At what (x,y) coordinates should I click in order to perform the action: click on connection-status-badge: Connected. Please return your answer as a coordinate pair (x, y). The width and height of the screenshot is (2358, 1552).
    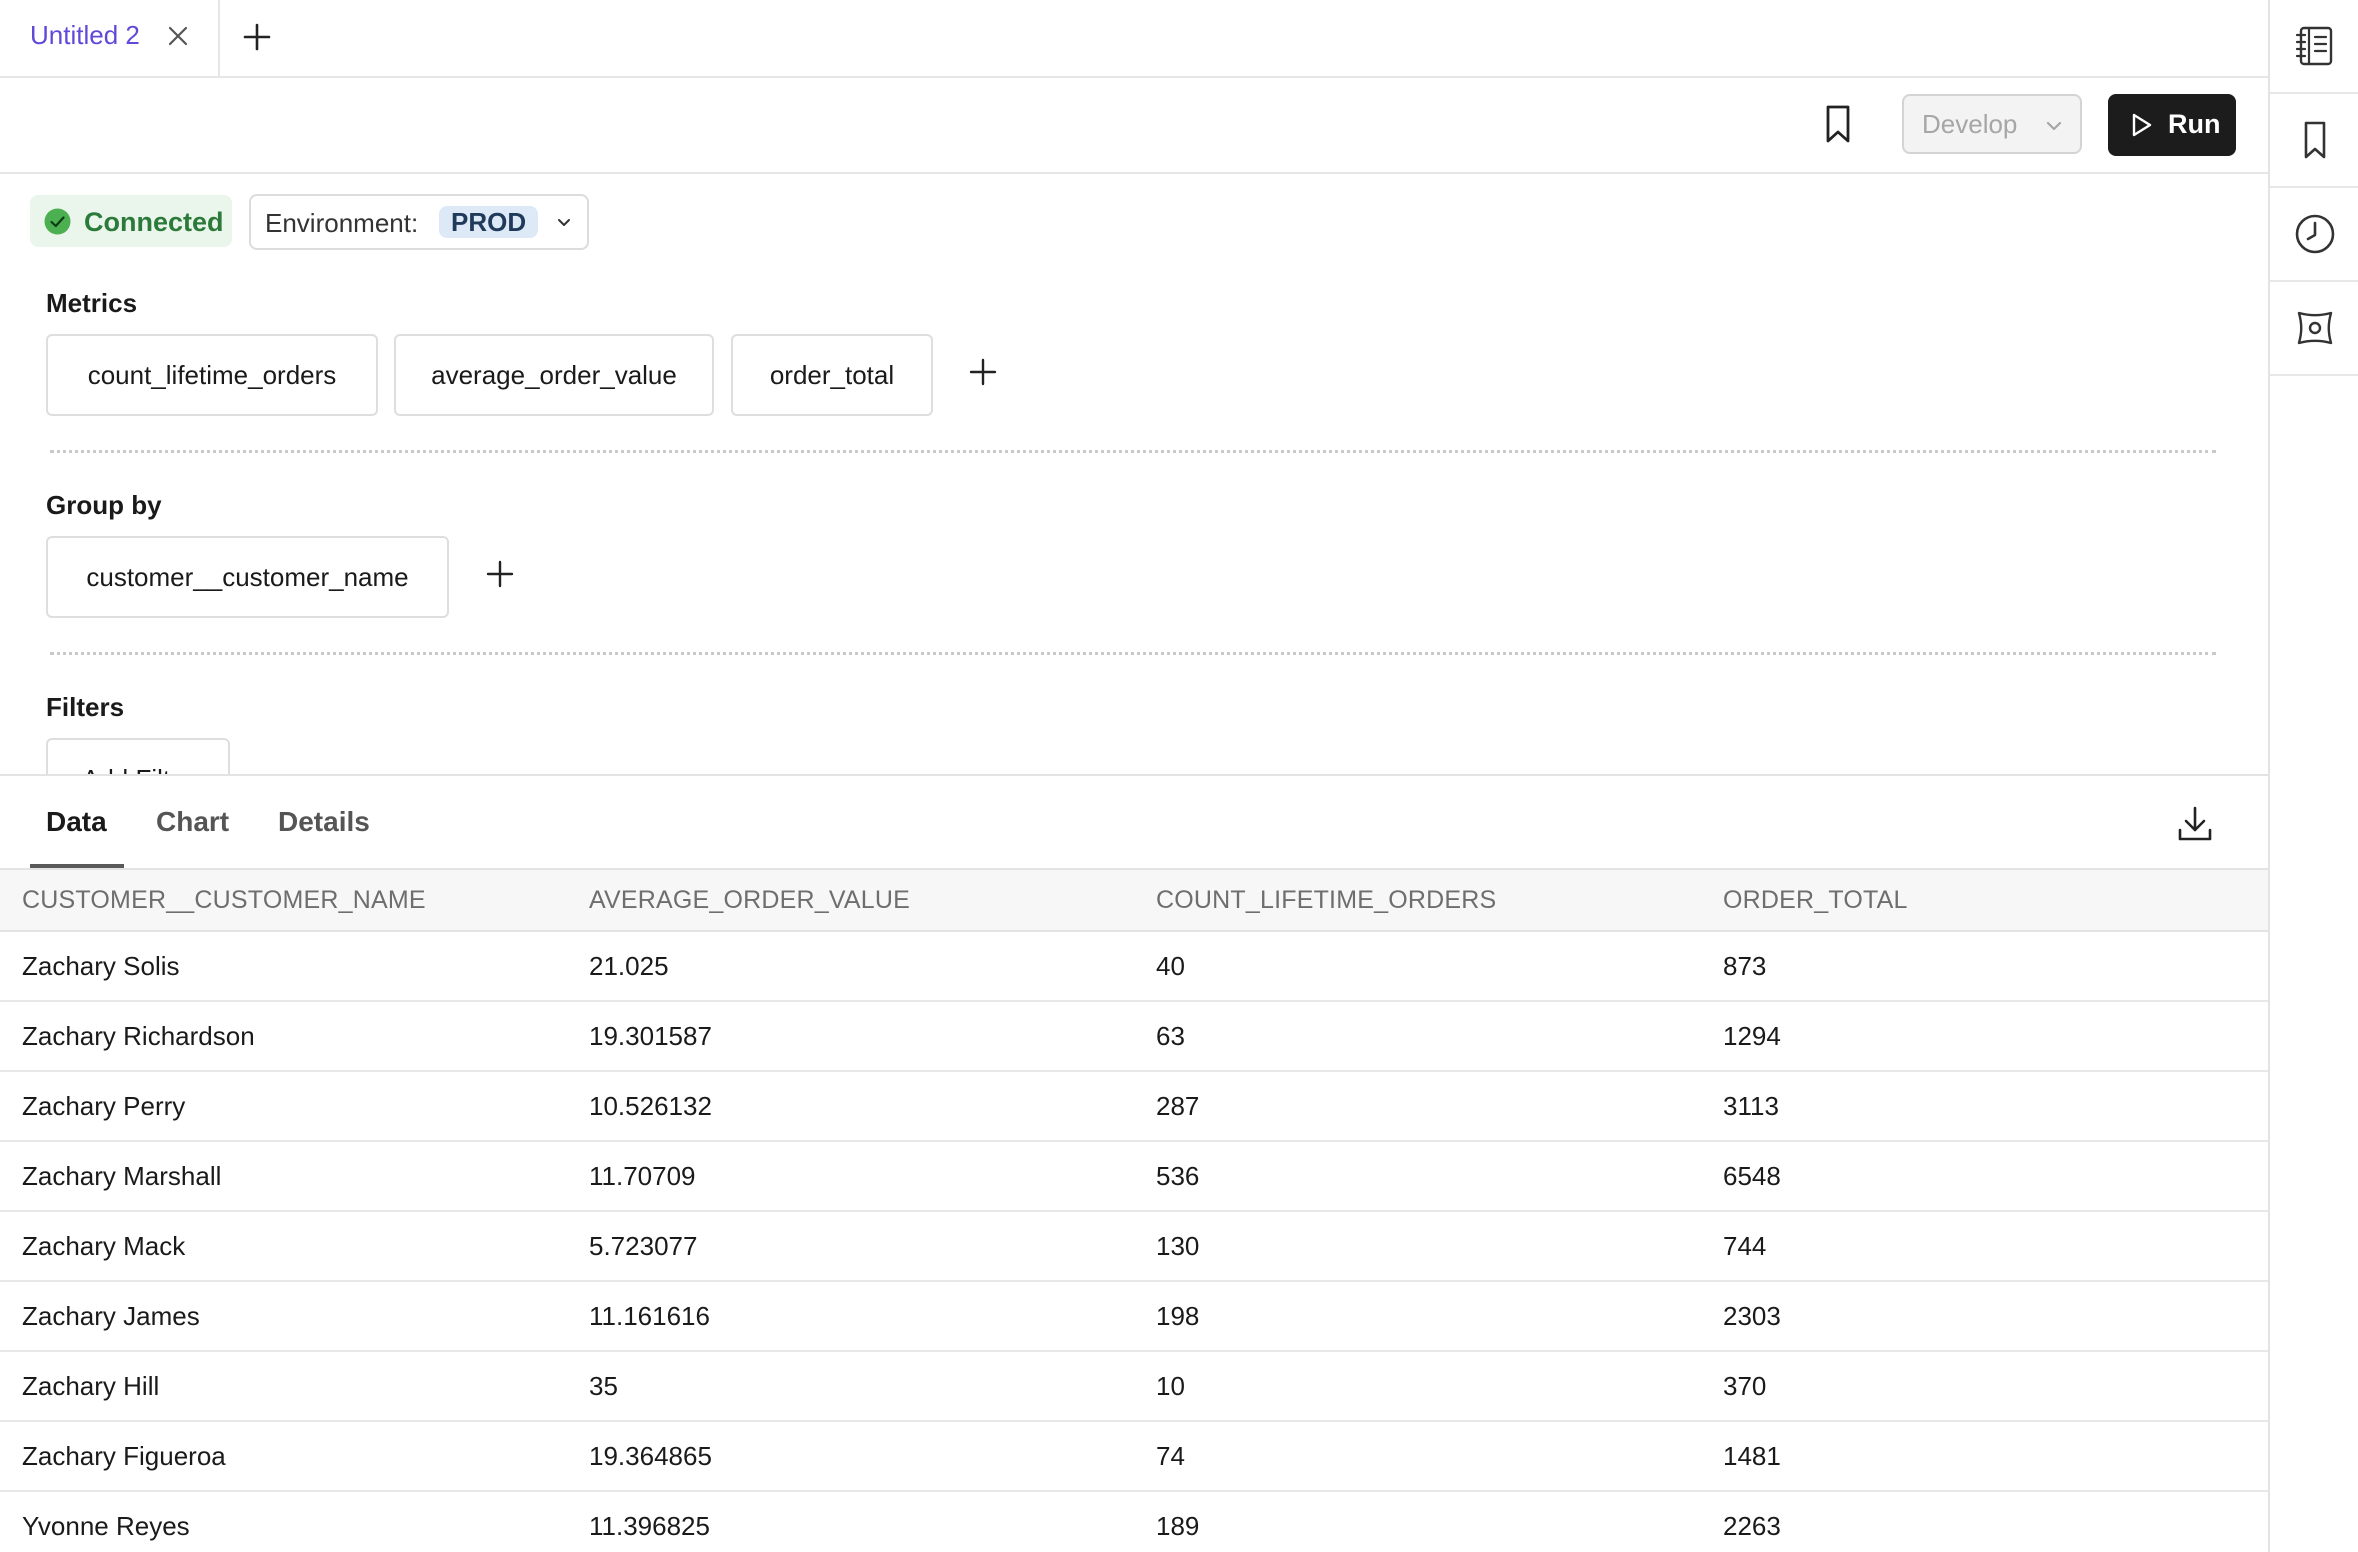
    Looking at the image, I should click on (131, 221).